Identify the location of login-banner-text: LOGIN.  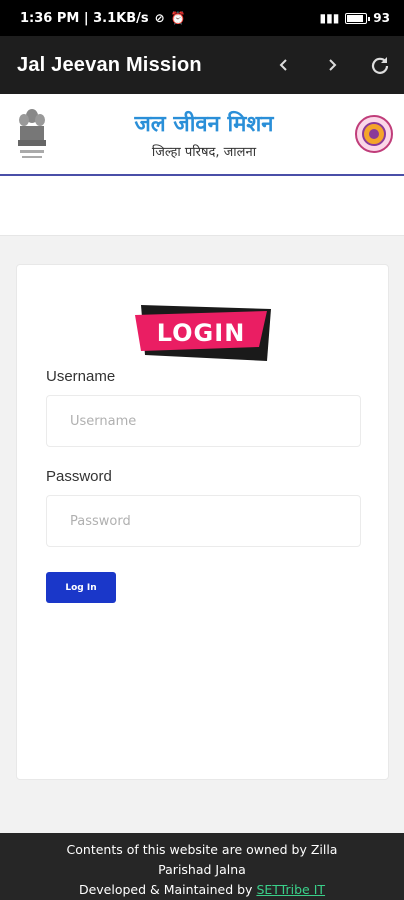
(201, 333).